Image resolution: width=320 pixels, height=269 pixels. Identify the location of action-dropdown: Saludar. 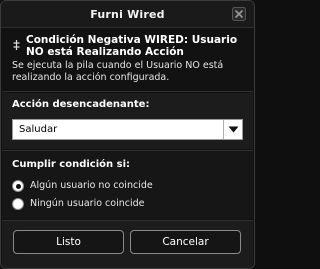
(127, 129).